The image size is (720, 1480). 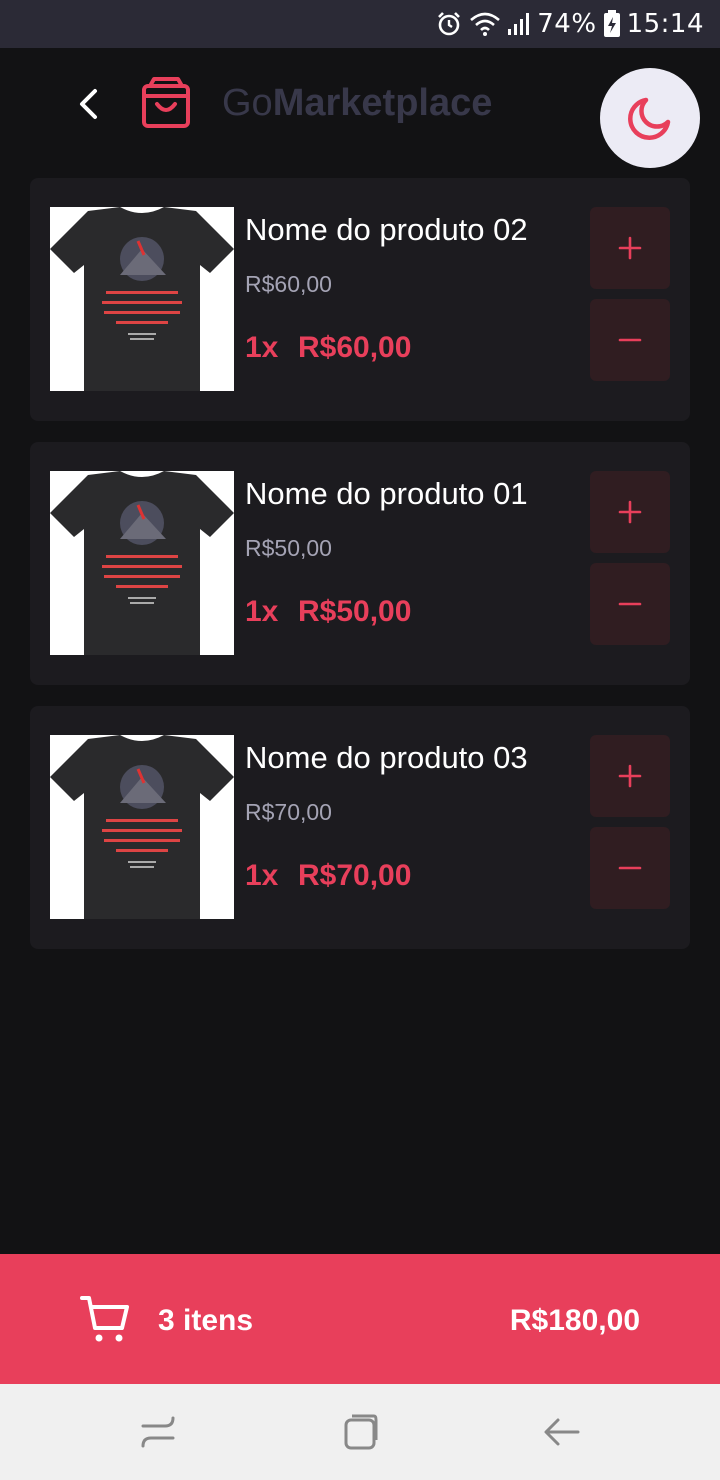 I want to click on recent-apps-icon, so click(x=158, y=1432).